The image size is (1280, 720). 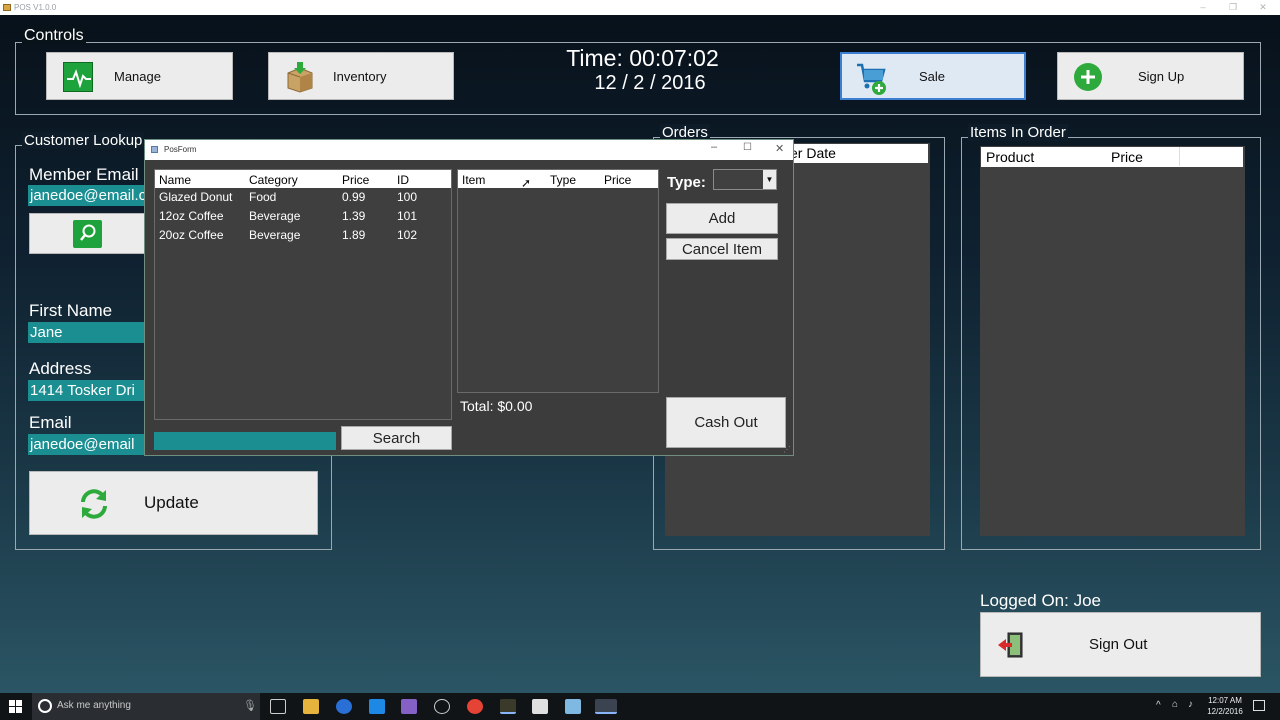 What do you see at coordinates (154, 149) in the screenshot?
I see `posform-app-icon` at bounding box center [154, 149].